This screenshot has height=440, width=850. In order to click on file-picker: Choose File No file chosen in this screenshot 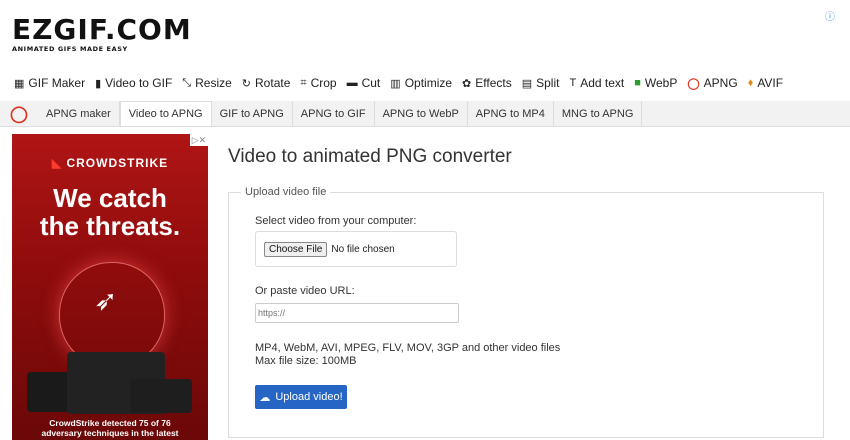, I will do `click(356, 249)`.